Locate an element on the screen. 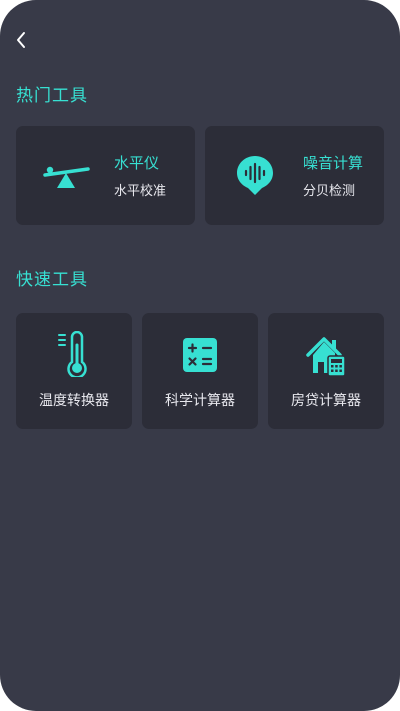 This screenshot has height=711, width=400. noise-tool-title: 噪音计算 is located at coordinates (333, 163).